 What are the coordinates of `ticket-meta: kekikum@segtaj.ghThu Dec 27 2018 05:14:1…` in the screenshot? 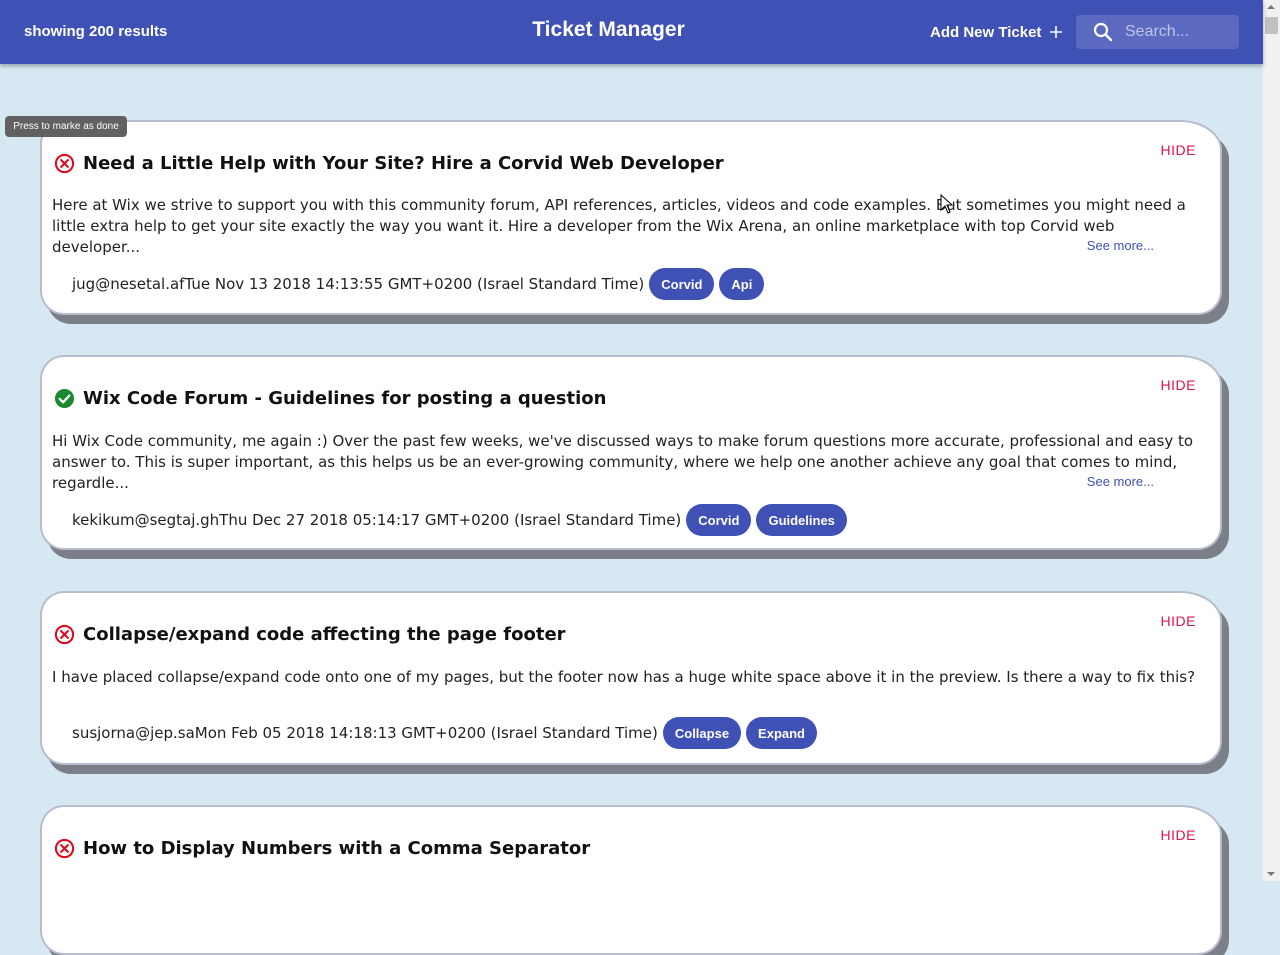 It's located at (459, 520).